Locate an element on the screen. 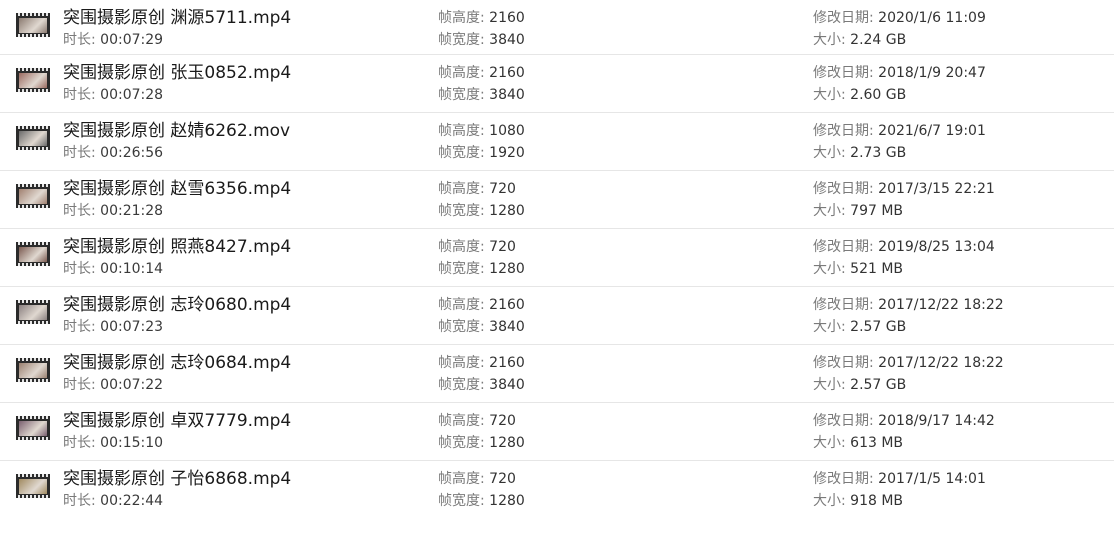 The image size is (1114, 534). modified-date-field: 修改日期: 2018/1/9 20:47 is located at coordinates (899, 72).